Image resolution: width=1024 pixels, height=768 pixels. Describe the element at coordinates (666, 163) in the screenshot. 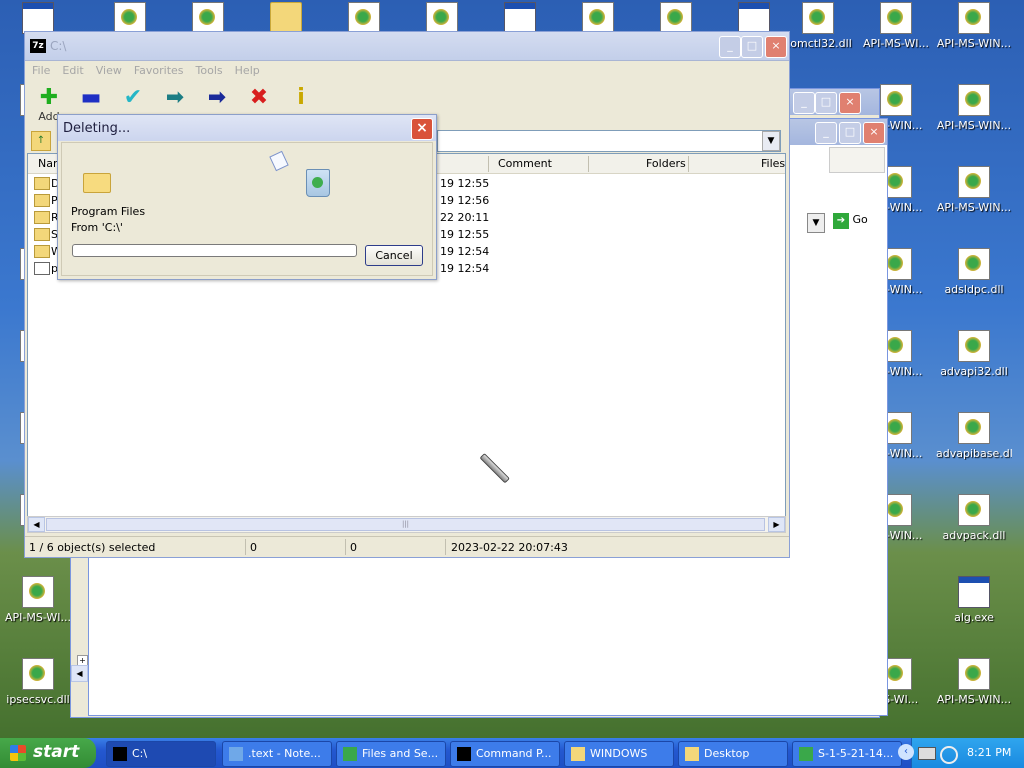

I see `column-folders: Folders` at that location.